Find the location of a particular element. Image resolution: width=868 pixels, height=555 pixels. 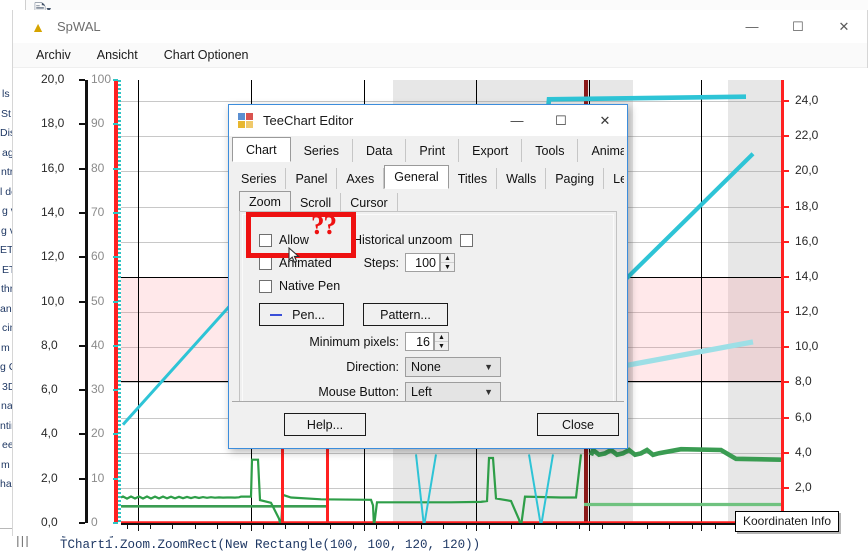

direction-select: None ▼ is located at coordinates (453, 367).